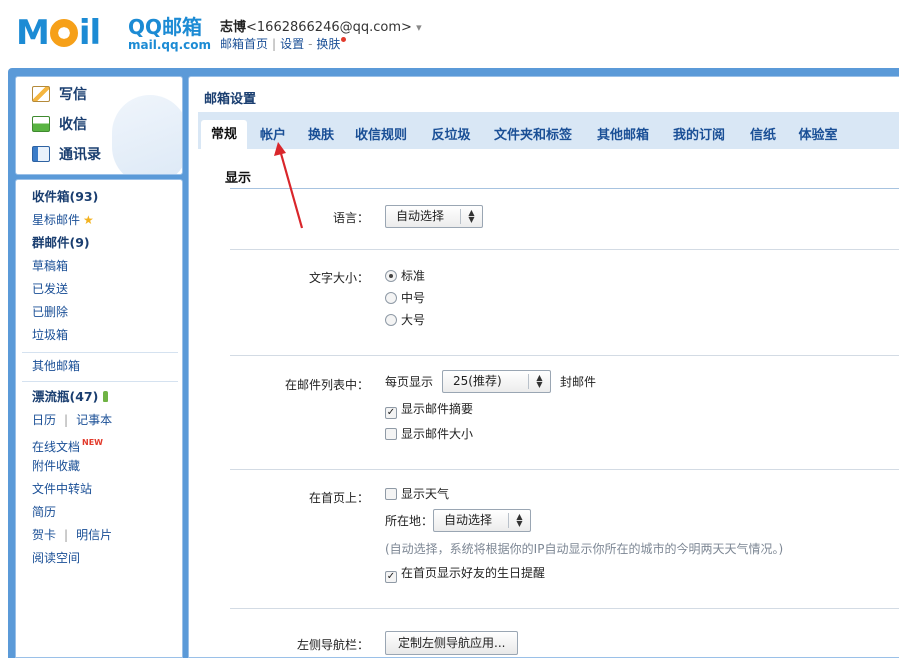  I want to click on notepad-link: 记事本, so click(94, 420).